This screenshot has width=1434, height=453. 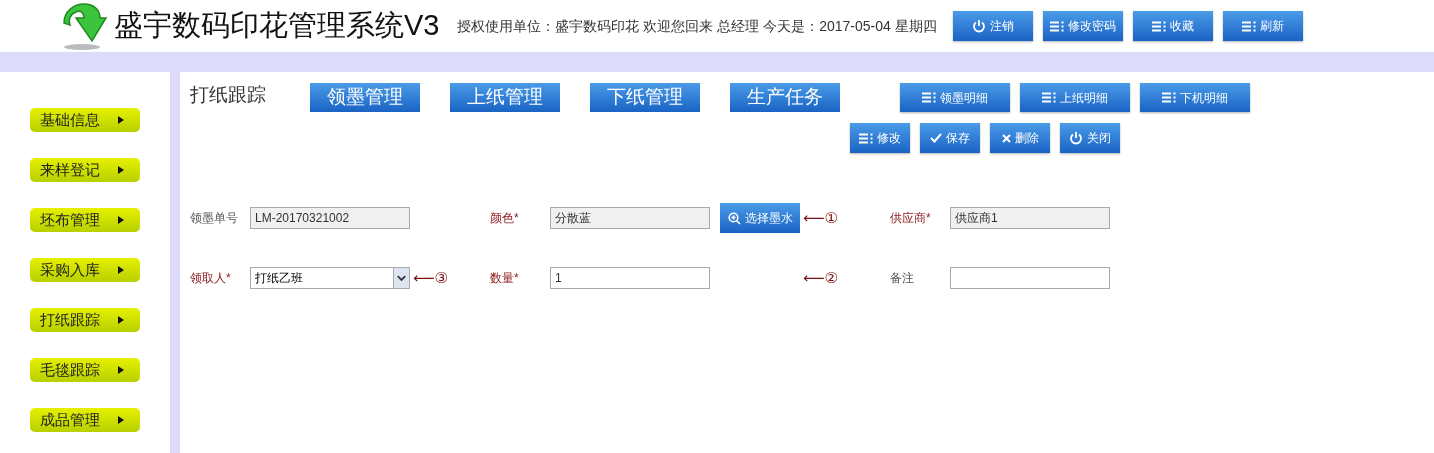 What do you see at coordinates (950, 138) in the screenshot?
I see `action-button: 保存` at bounding box center [950, 138].